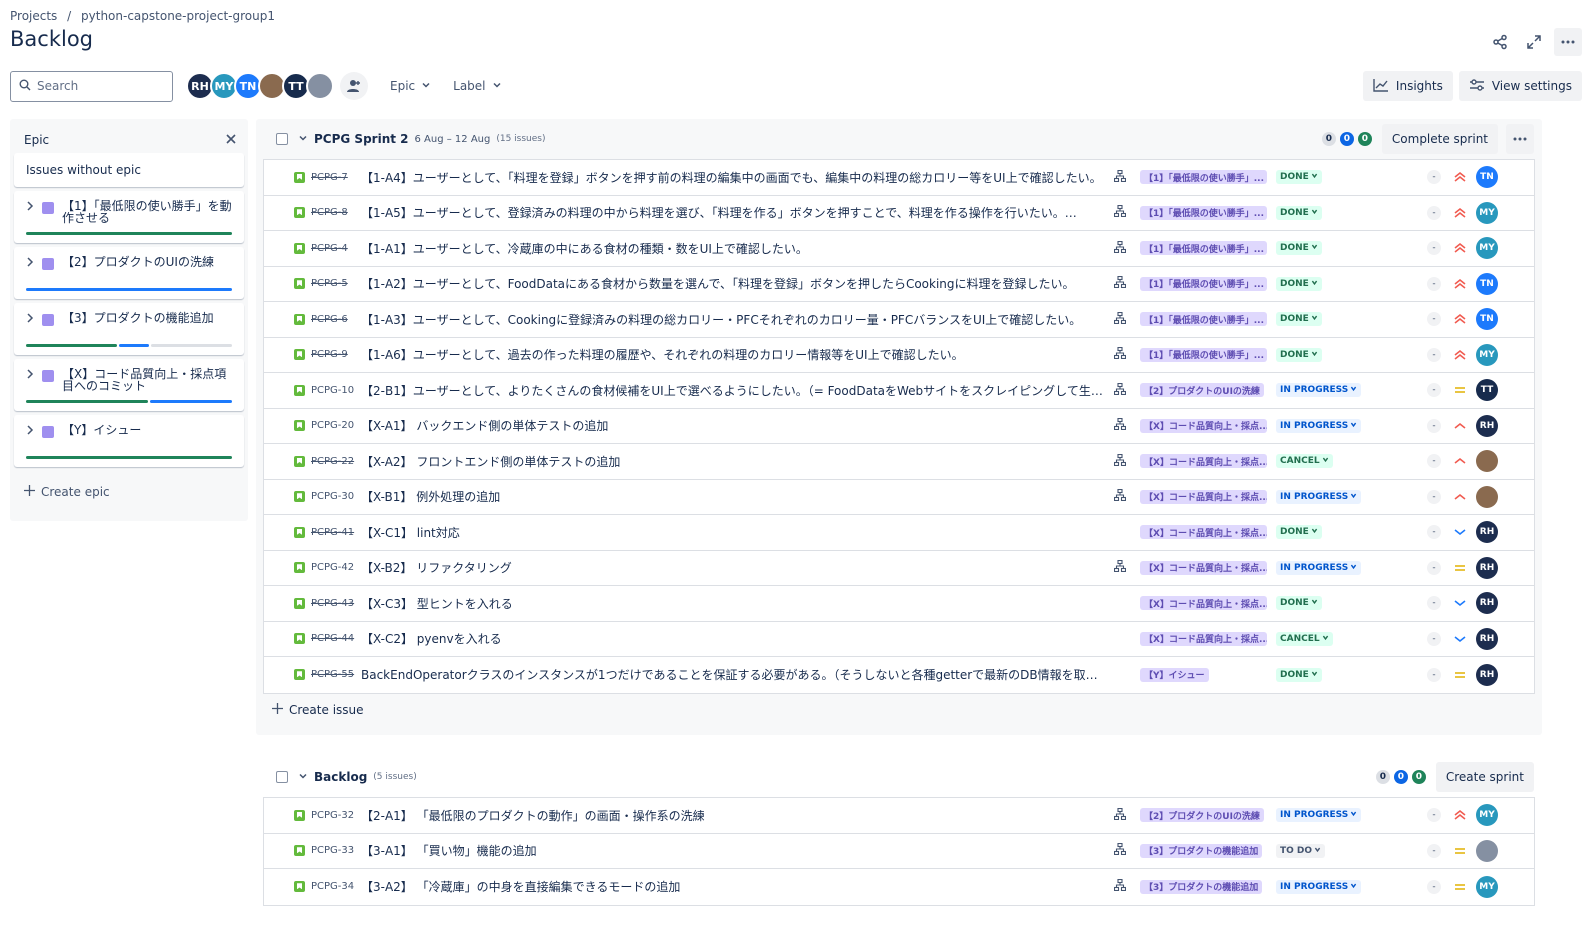  I want to click on create-epic-button: Create epic, so click(129, 492).